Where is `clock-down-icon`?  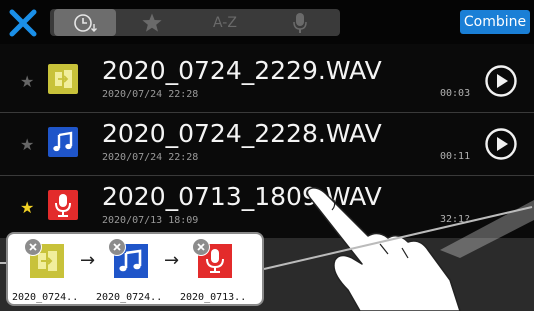
clock-down-icon is located at coordinates (85, 22).